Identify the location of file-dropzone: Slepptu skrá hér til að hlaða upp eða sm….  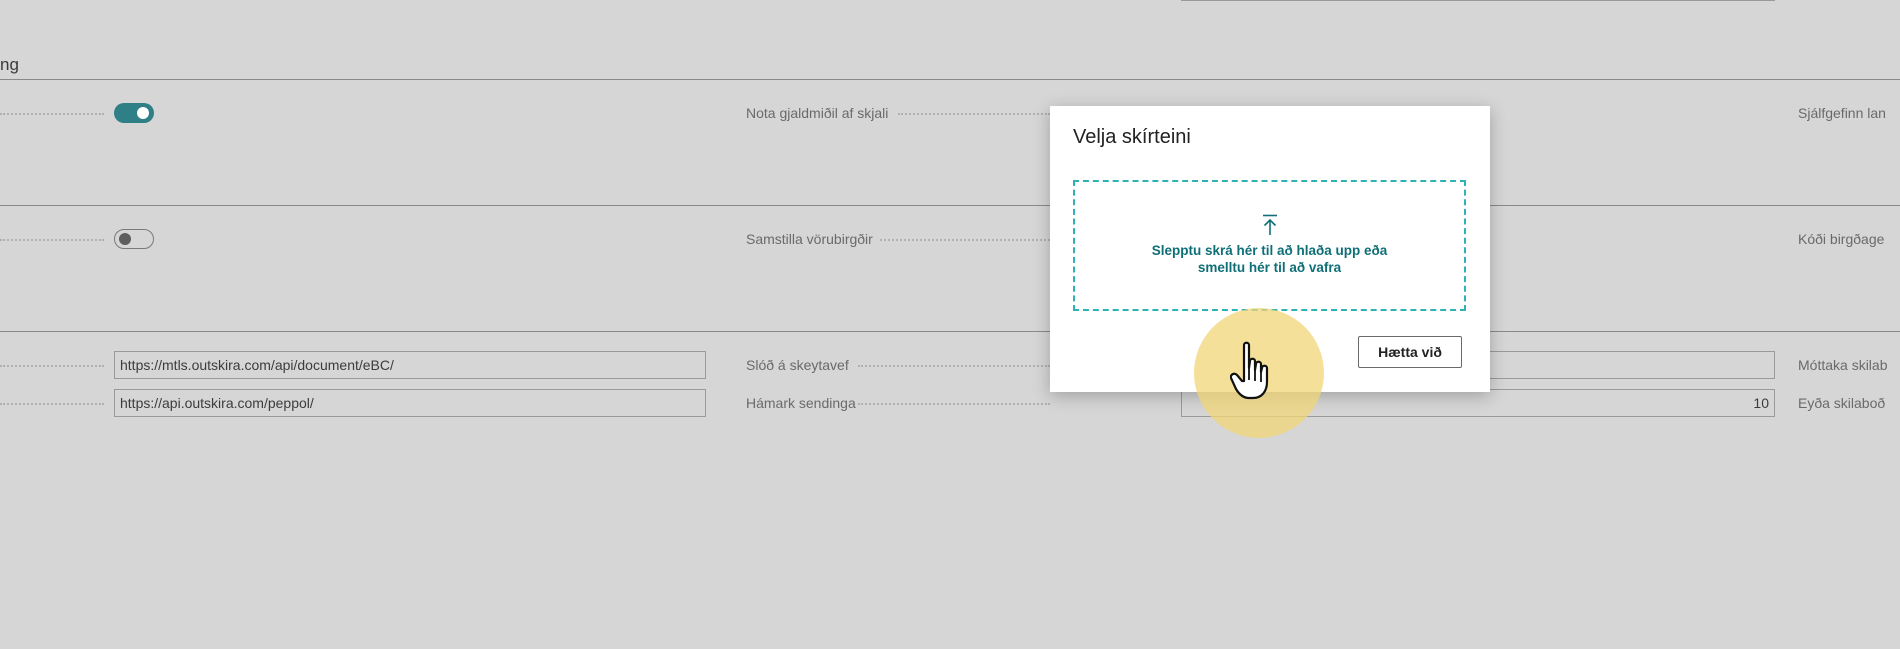
(1269, 245).